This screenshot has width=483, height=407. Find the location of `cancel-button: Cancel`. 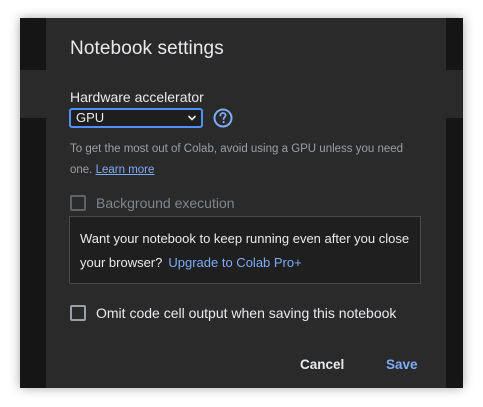

cancel-button: Cancel is located at coordinates (322, 364).